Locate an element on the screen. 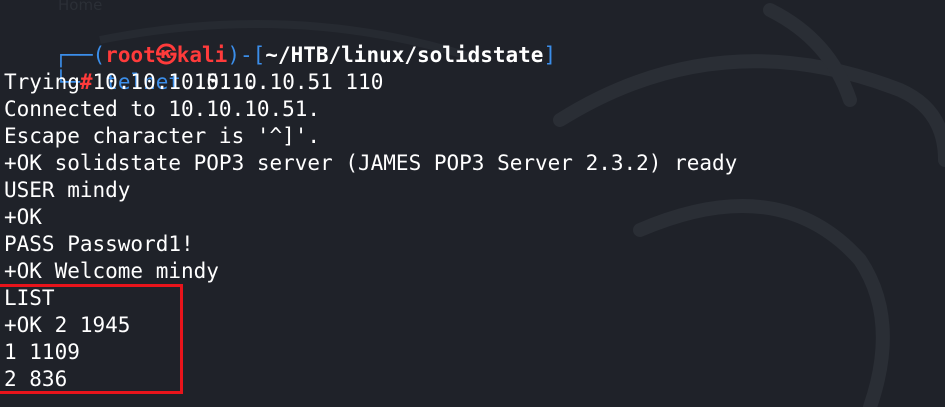 This screenshot has width=945, height=407. output-line: PASS Password1! is located at coordinates (99, 244).